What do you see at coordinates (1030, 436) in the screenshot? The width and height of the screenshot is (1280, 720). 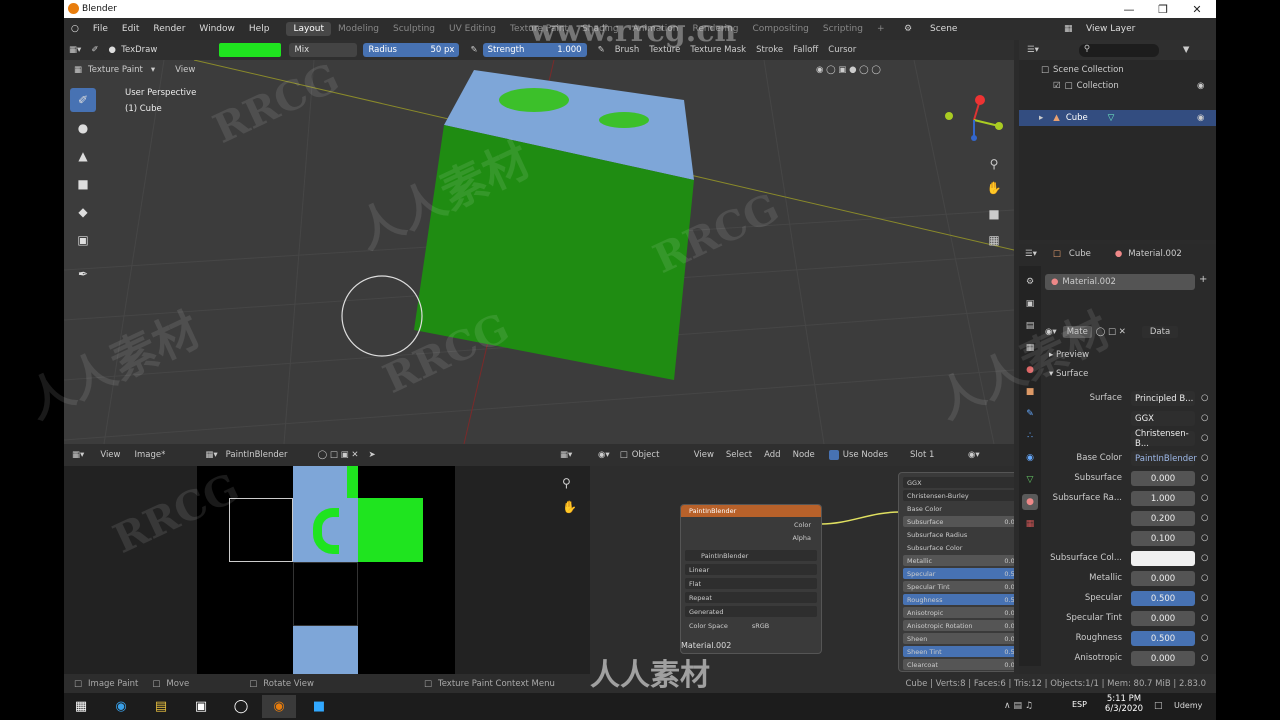 I see `particles-tab-icon: ∴` at bounding box center [1030, 436].